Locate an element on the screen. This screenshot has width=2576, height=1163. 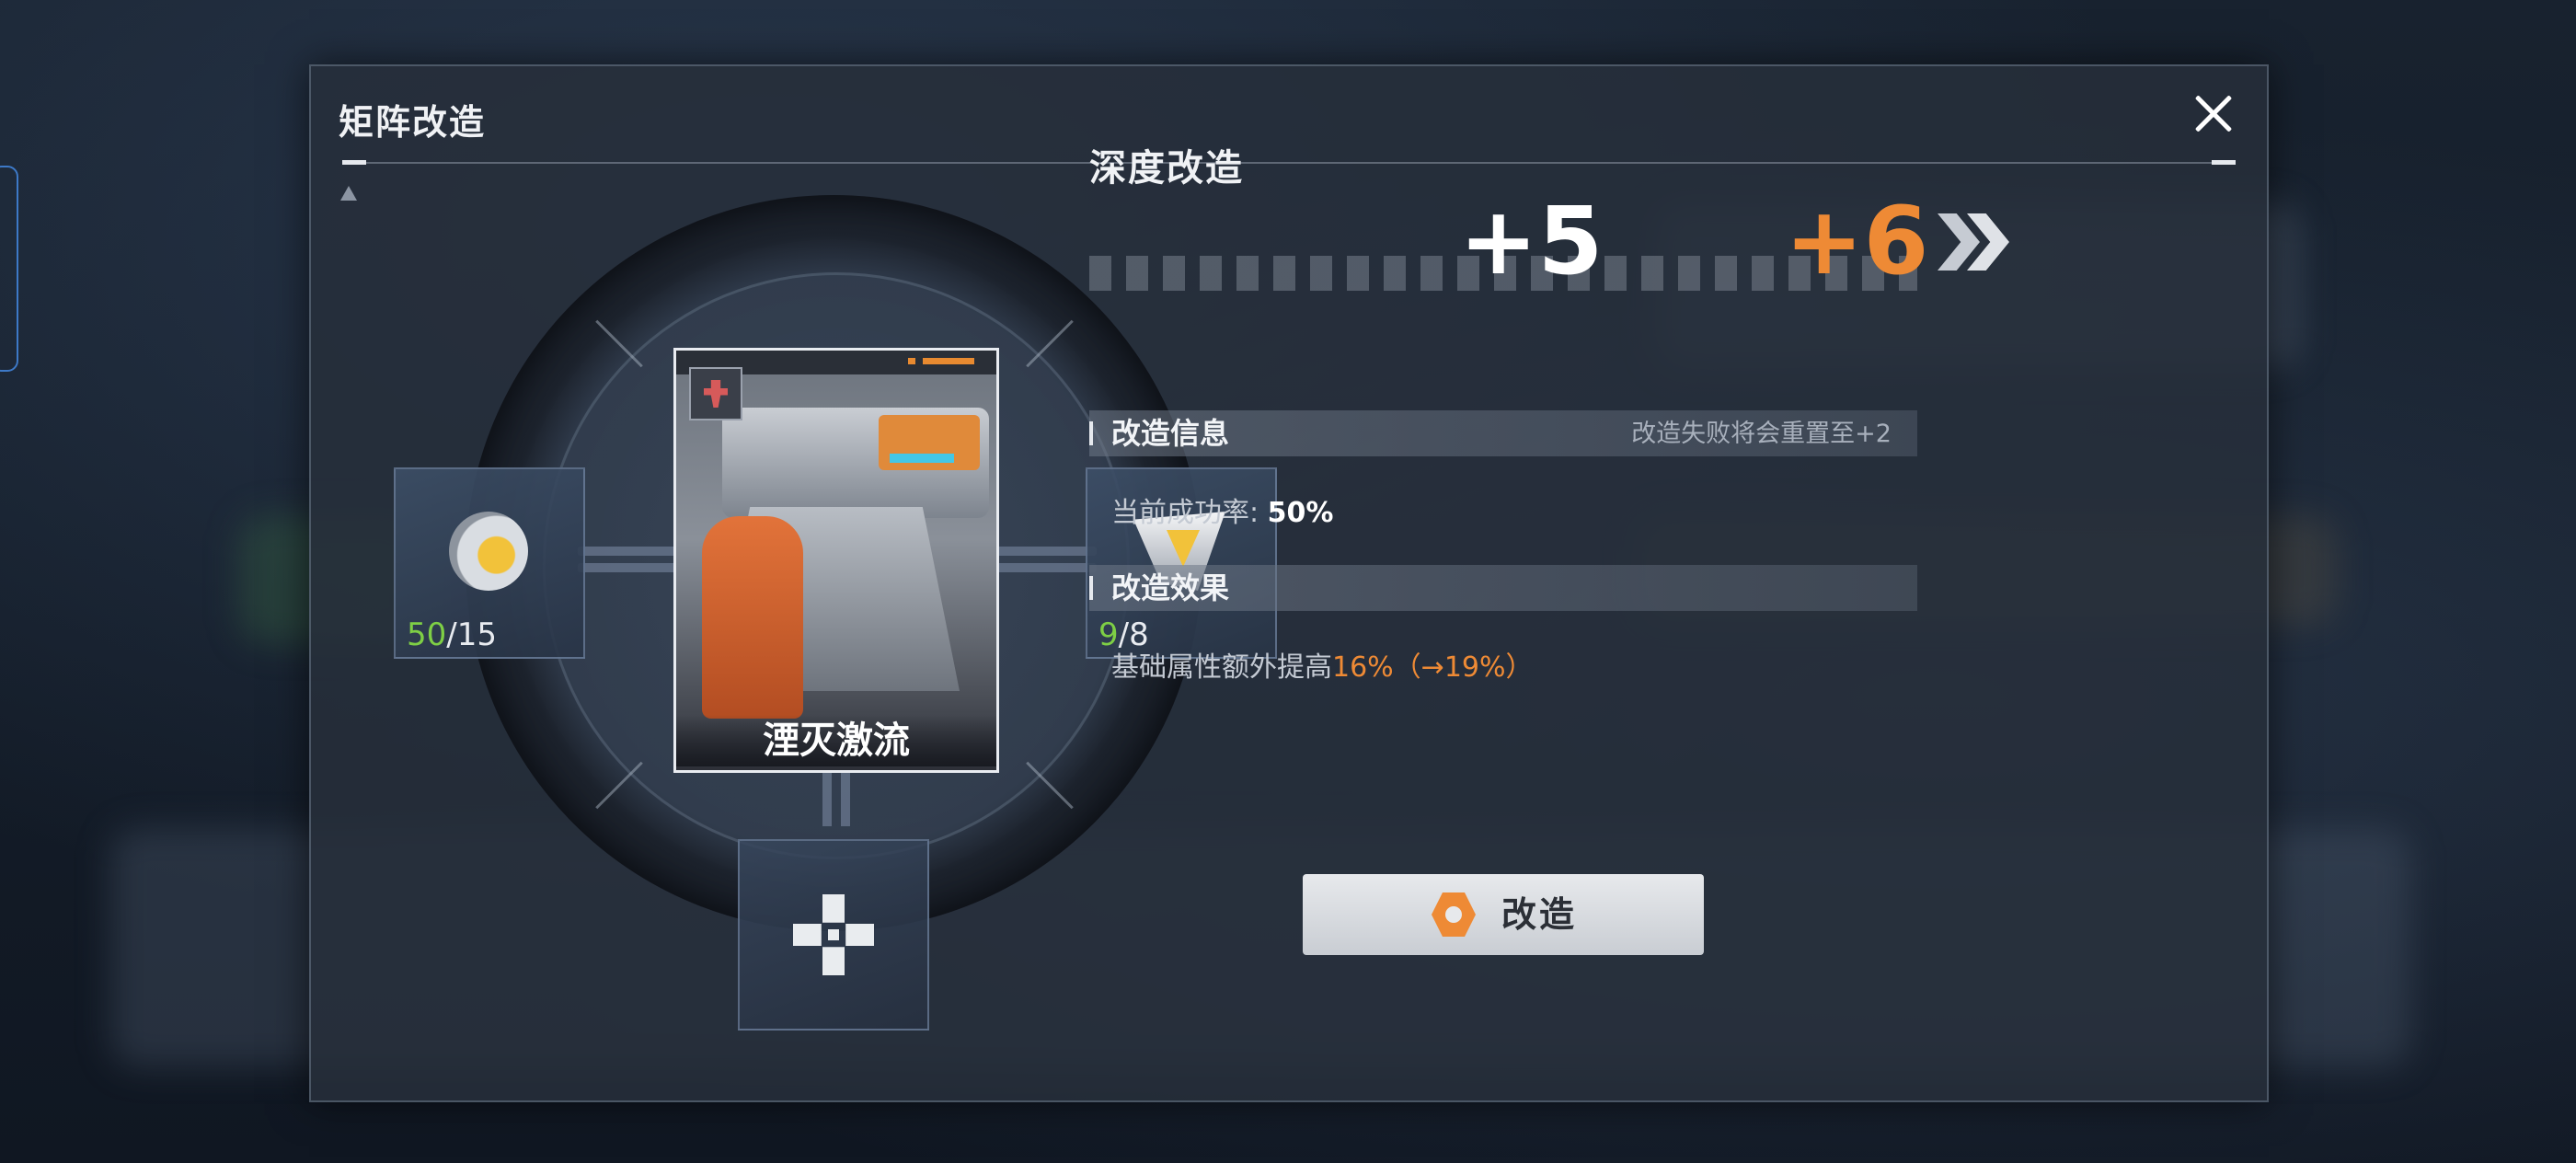
attack-type-icon is located at coordinates (716, 394).